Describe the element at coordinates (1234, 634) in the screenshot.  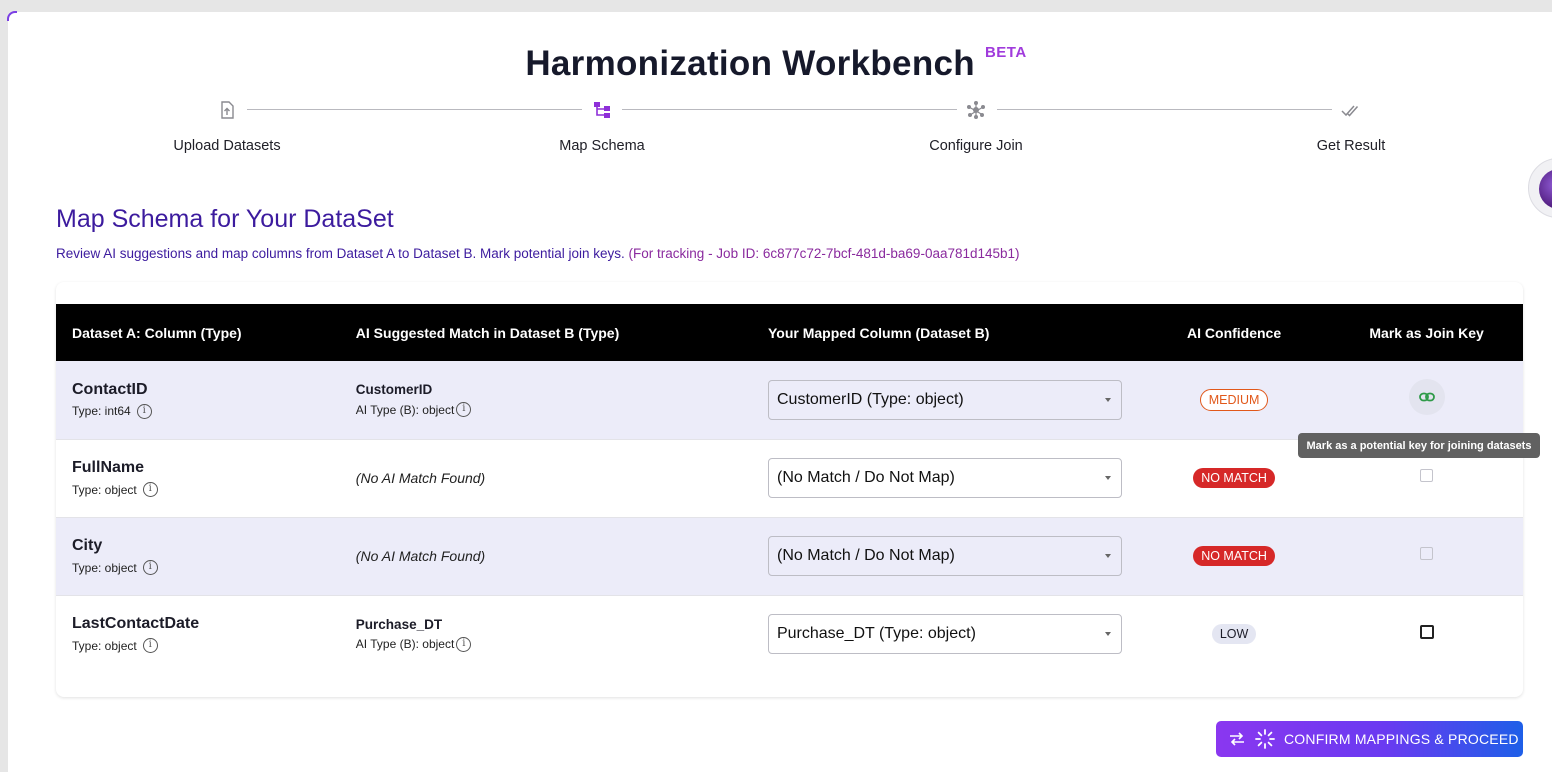
I see `confidence-badge: LOW` at that location.